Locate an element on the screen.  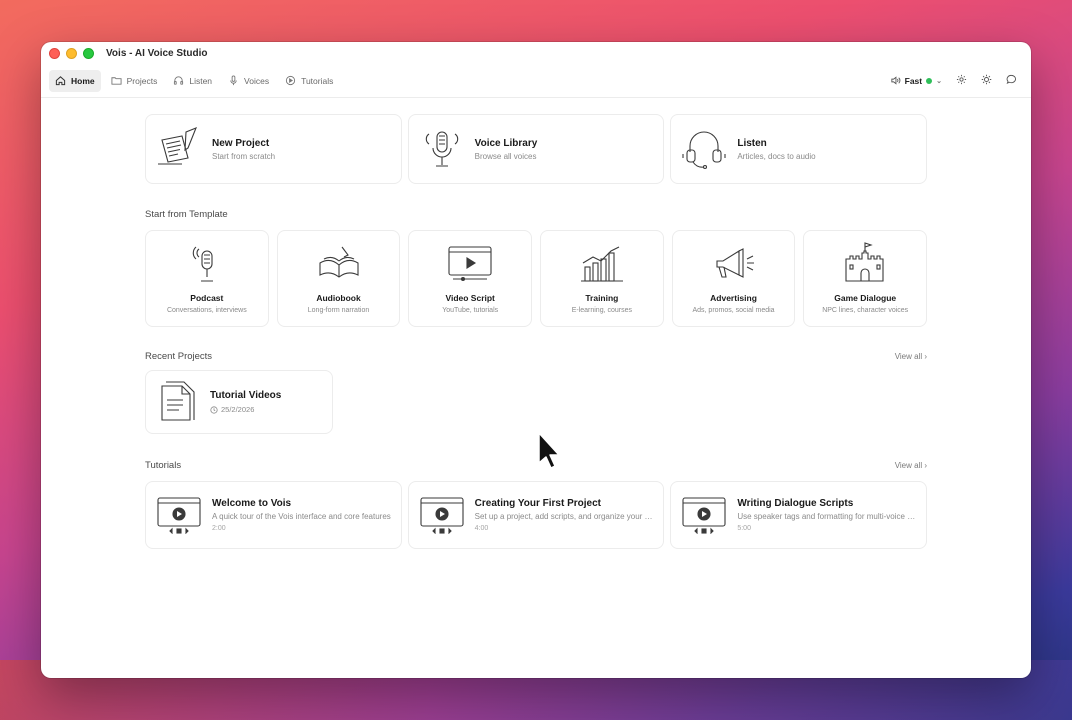
gear-icon is located at coordinates (961, 79).